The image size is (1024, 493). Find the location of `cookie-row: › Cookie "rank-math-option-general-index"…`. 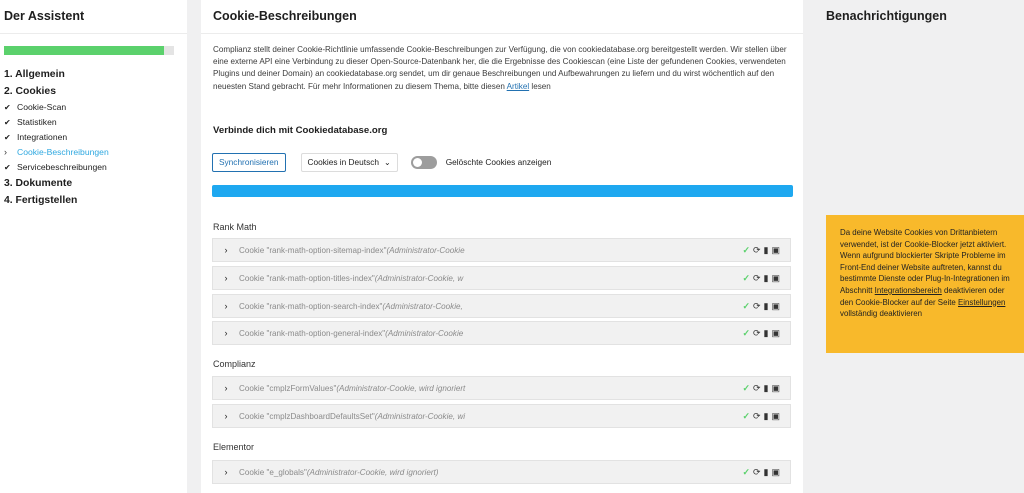

cookie-row: › Cookie "rank-math-option-general-index"… is located at coordinates (501, 333).